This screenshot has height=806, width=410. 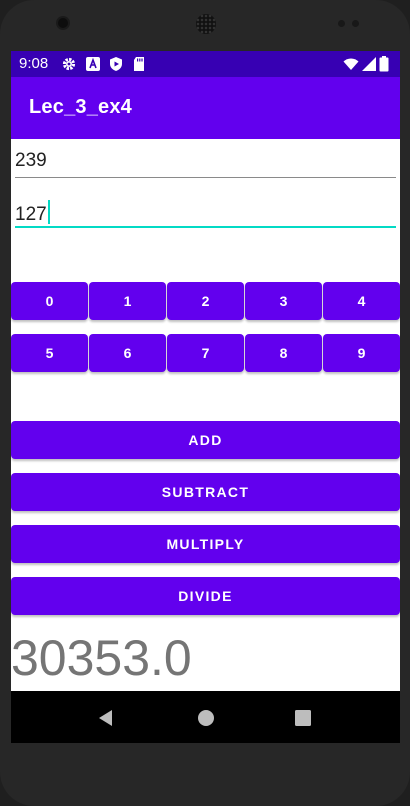 I want to click on second-number-input: 127, so click(x=205, y=211).